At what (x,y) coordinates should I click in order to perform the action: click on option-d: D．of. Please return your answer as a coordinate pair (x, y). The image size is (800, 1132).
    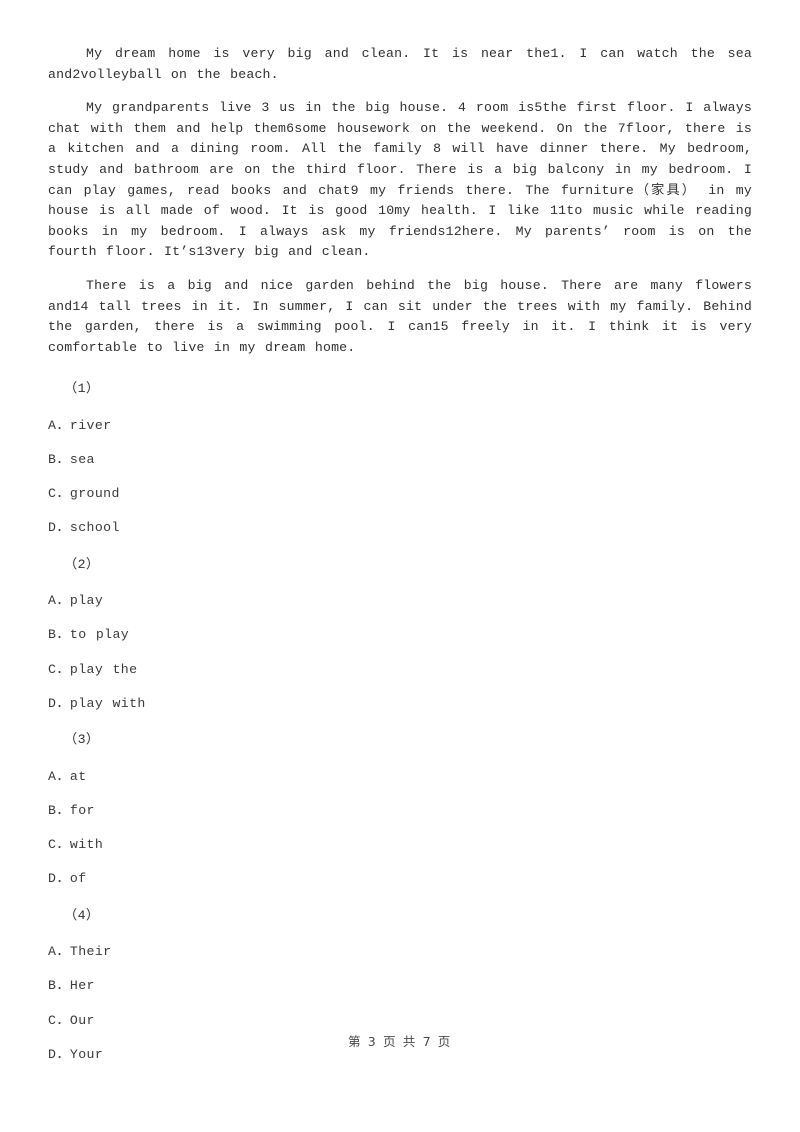
    Looking at the image, I should click on (400, 879).